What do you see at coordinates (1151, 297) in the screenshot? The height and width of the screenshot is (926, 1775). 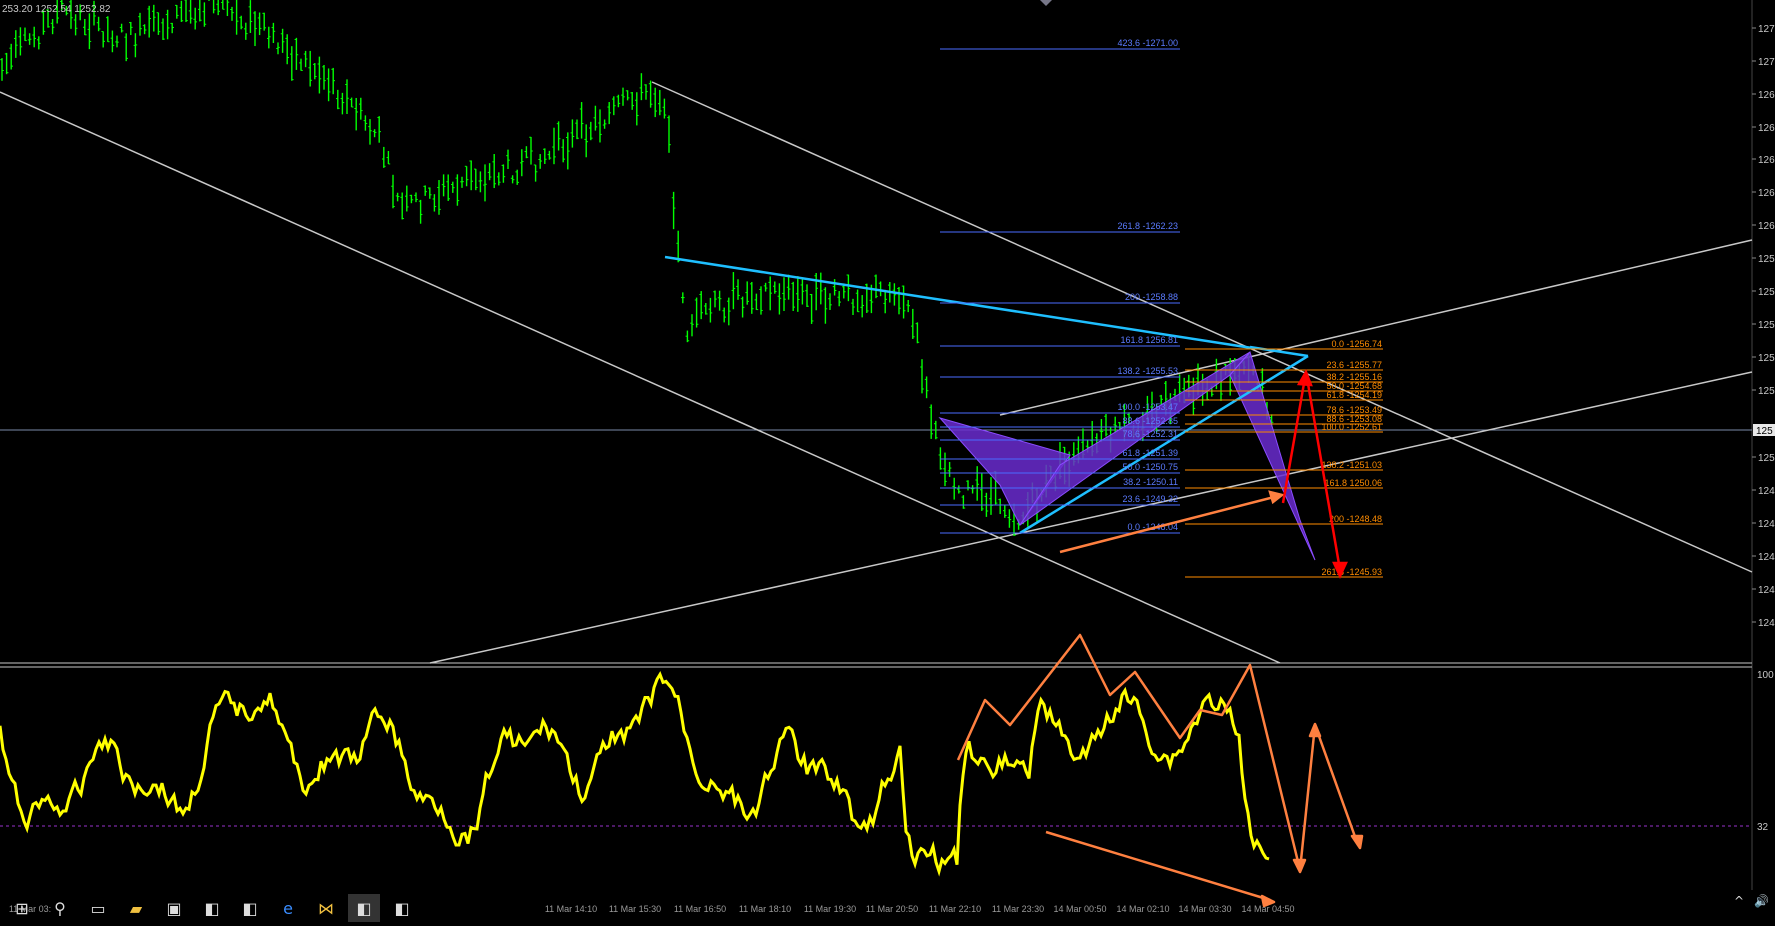 I see `fib-level-label: 200 -1258.88` at bounding box center [1151, 297].